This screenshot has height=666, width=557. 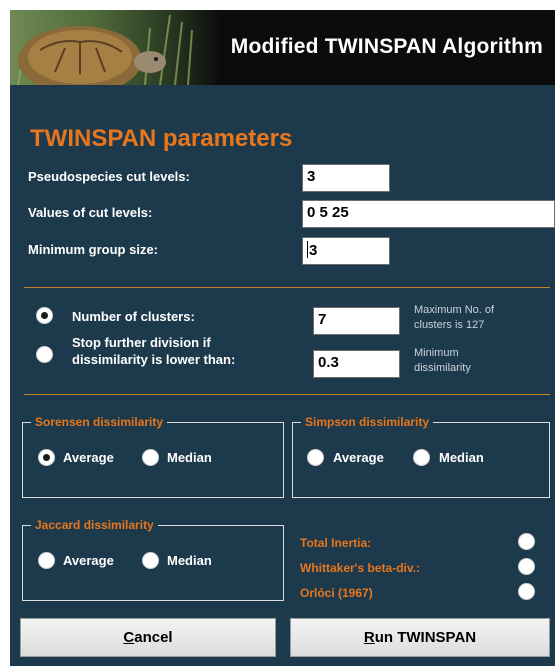 I want to click on jaccard-median-radio, so click(x=150, y=560).